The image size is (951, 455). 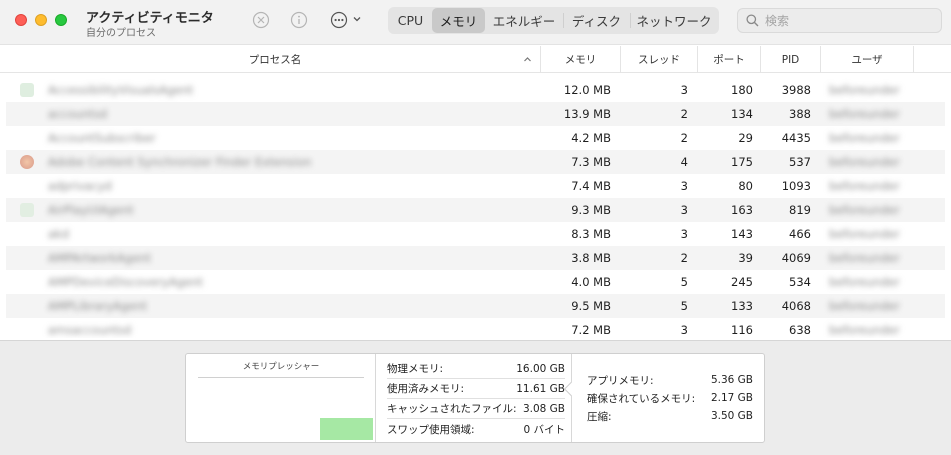 I want to click on memory-value: 7.4 MB, so click(x=591, y=186).